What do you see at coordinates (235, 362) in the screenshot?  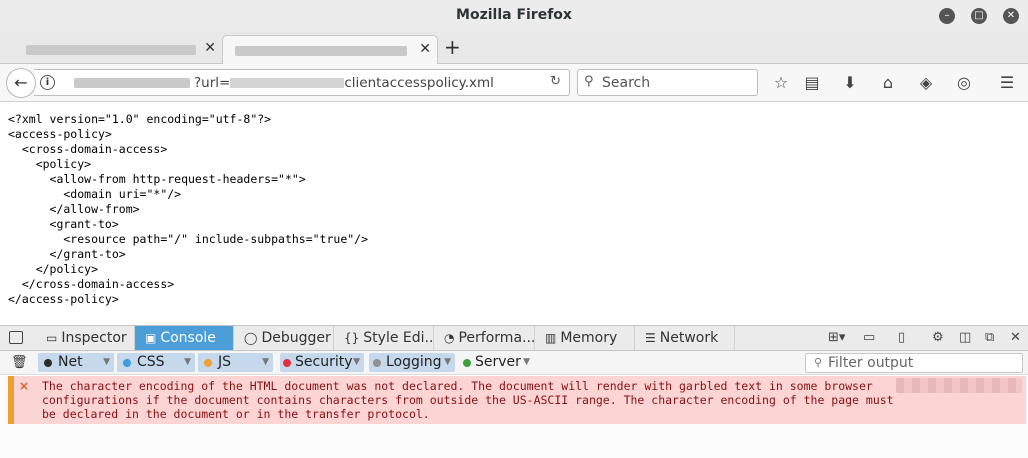 I see `filter-js: JS ▼` at bounding box center [235, 362].